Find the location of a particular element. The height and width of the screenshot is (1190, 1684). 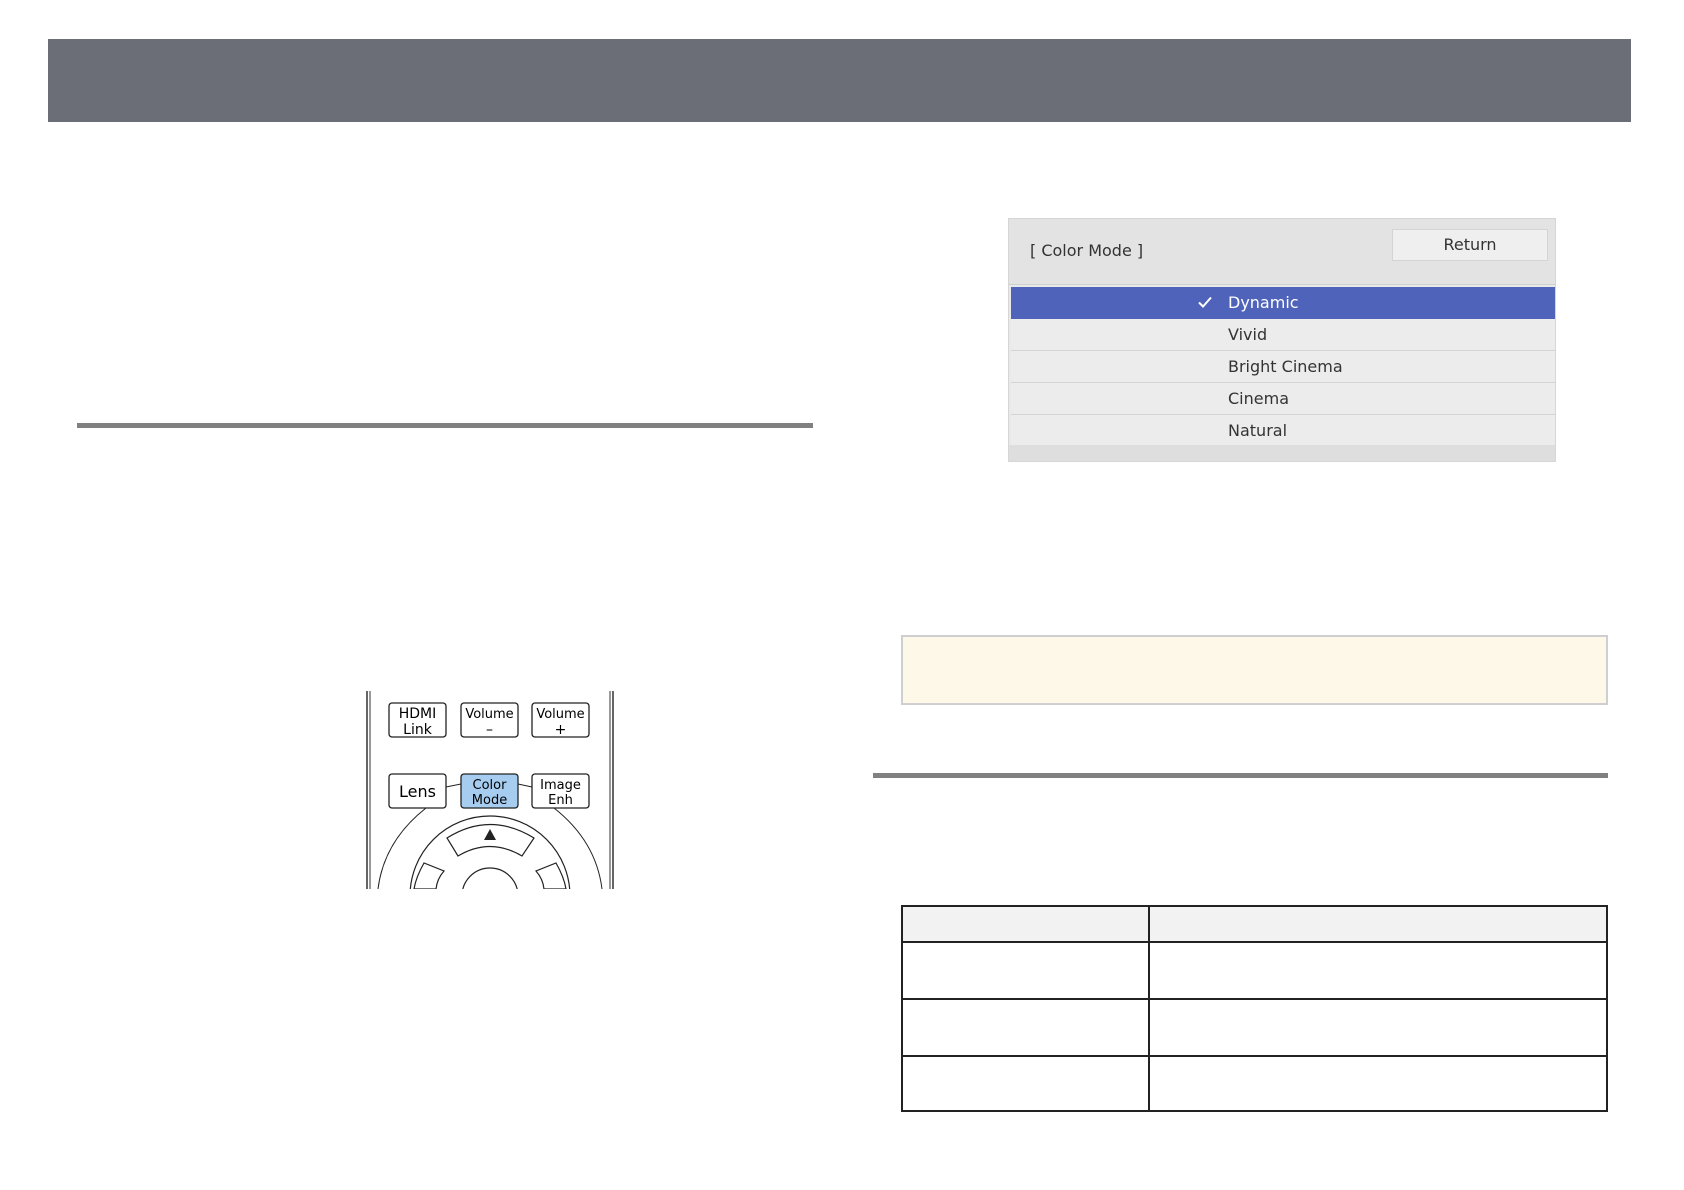

menu-item-bright-cinema: Bright Cinema is located at coordinates (1283, 367).